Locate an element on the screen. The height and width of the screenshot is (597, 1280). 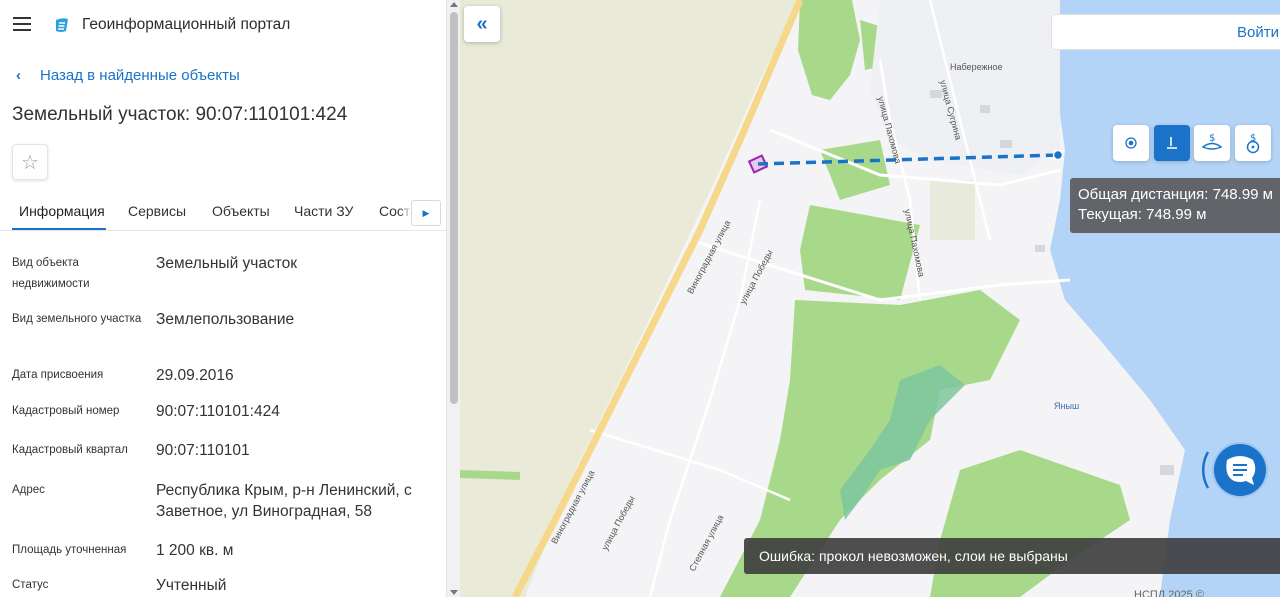
tab-parts: Части ЗУ is located at coordinates (323, 211).